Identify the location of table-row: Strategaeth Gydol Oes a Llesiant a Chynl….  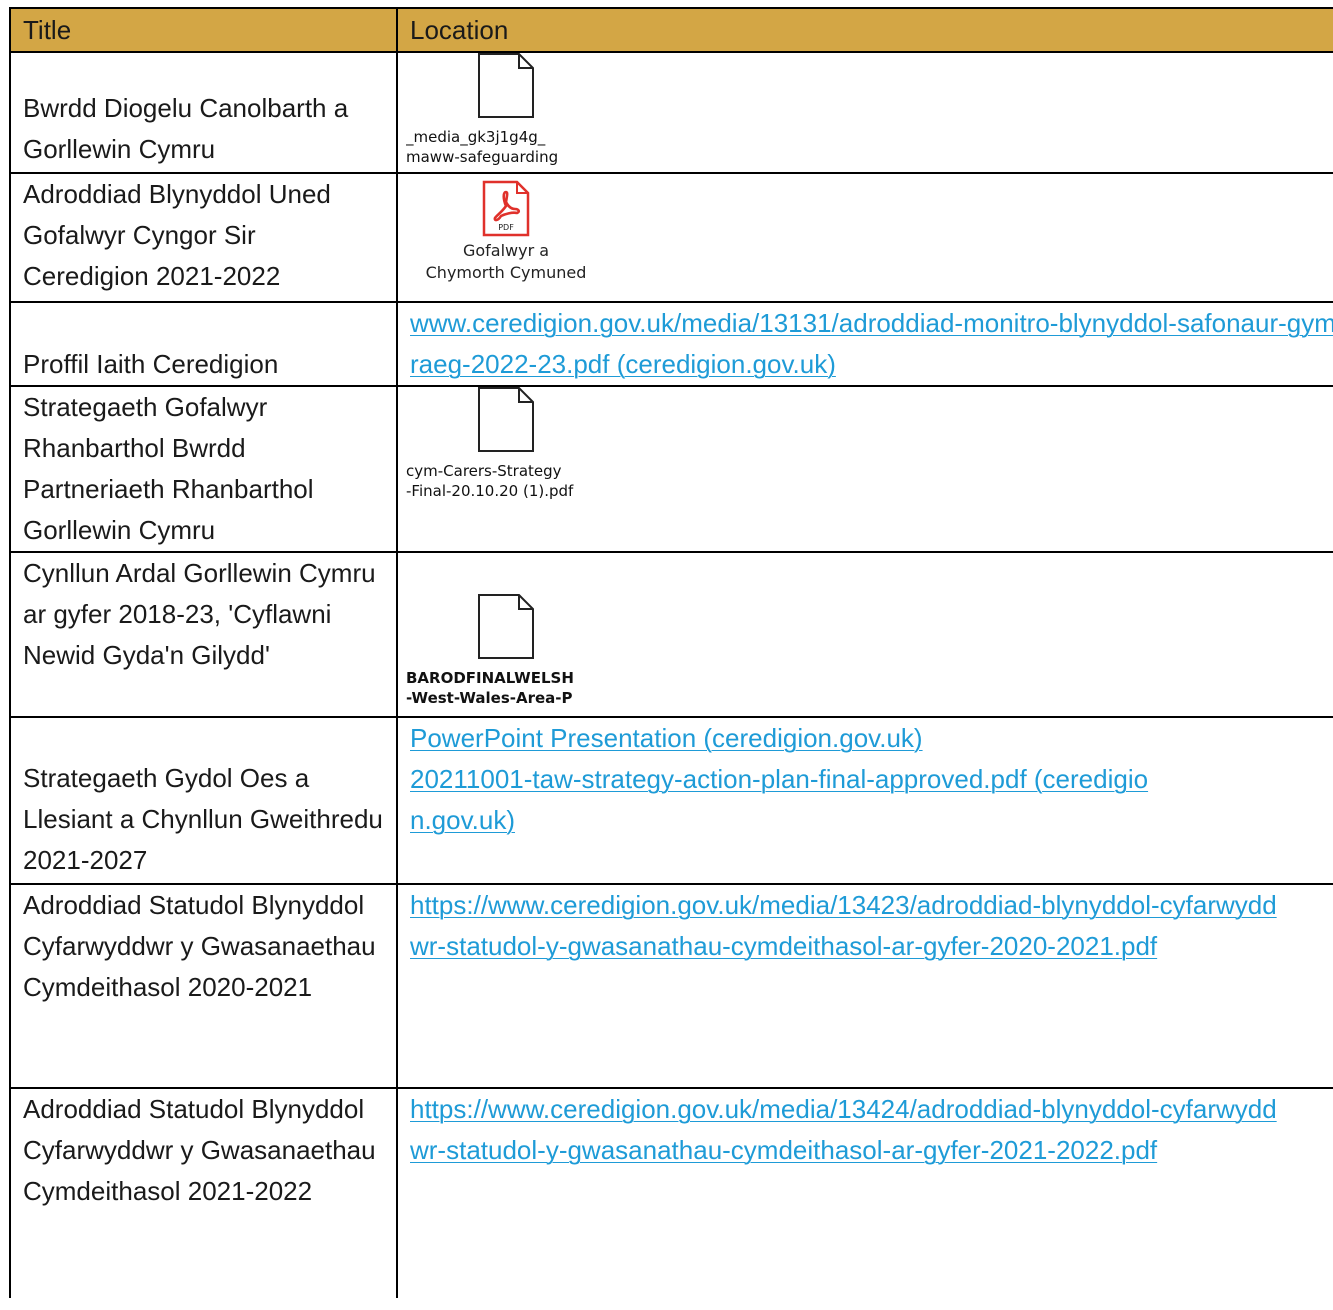
(671, 800).